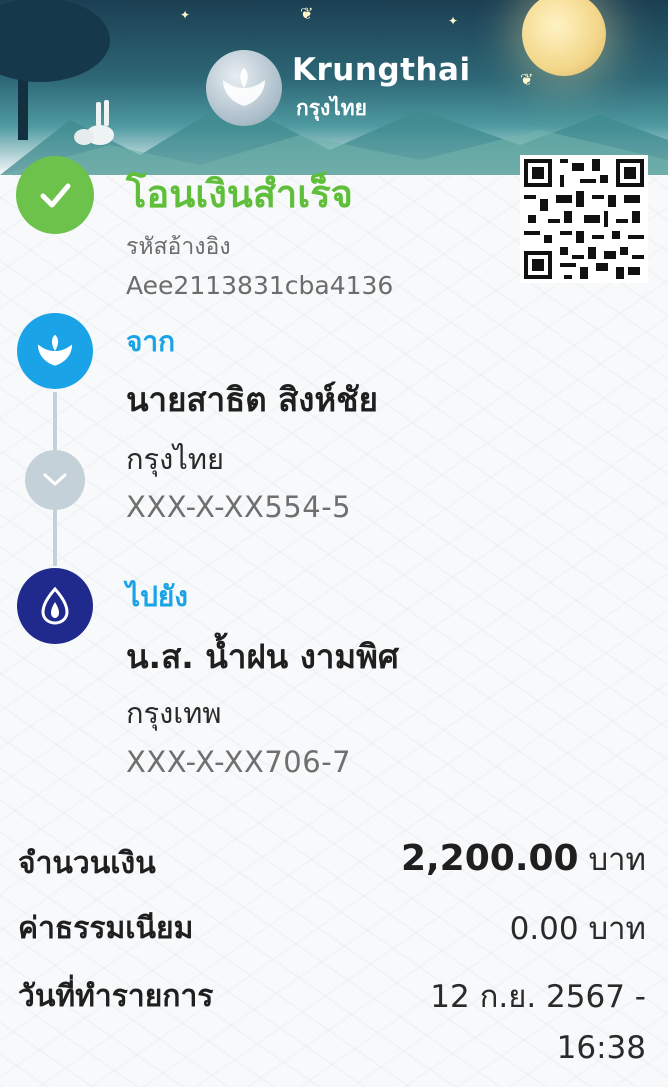  I want to click on sender-bank: กรุงไทย, so click(175, 459).